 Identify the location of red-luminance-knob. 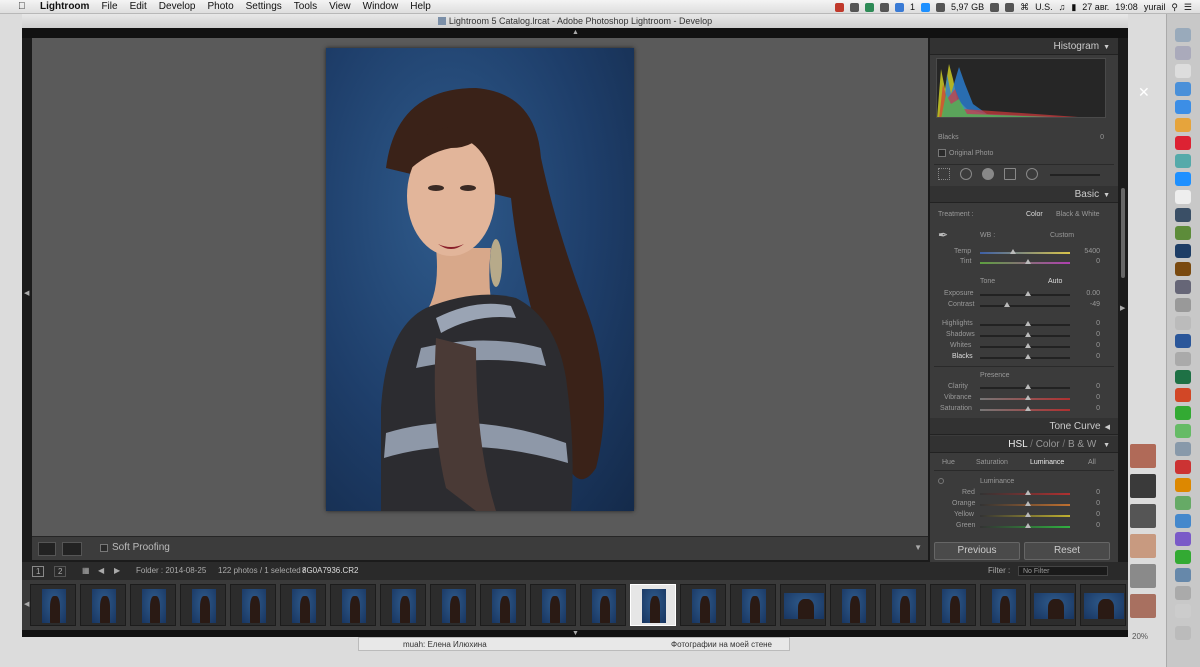
(1028, 492).